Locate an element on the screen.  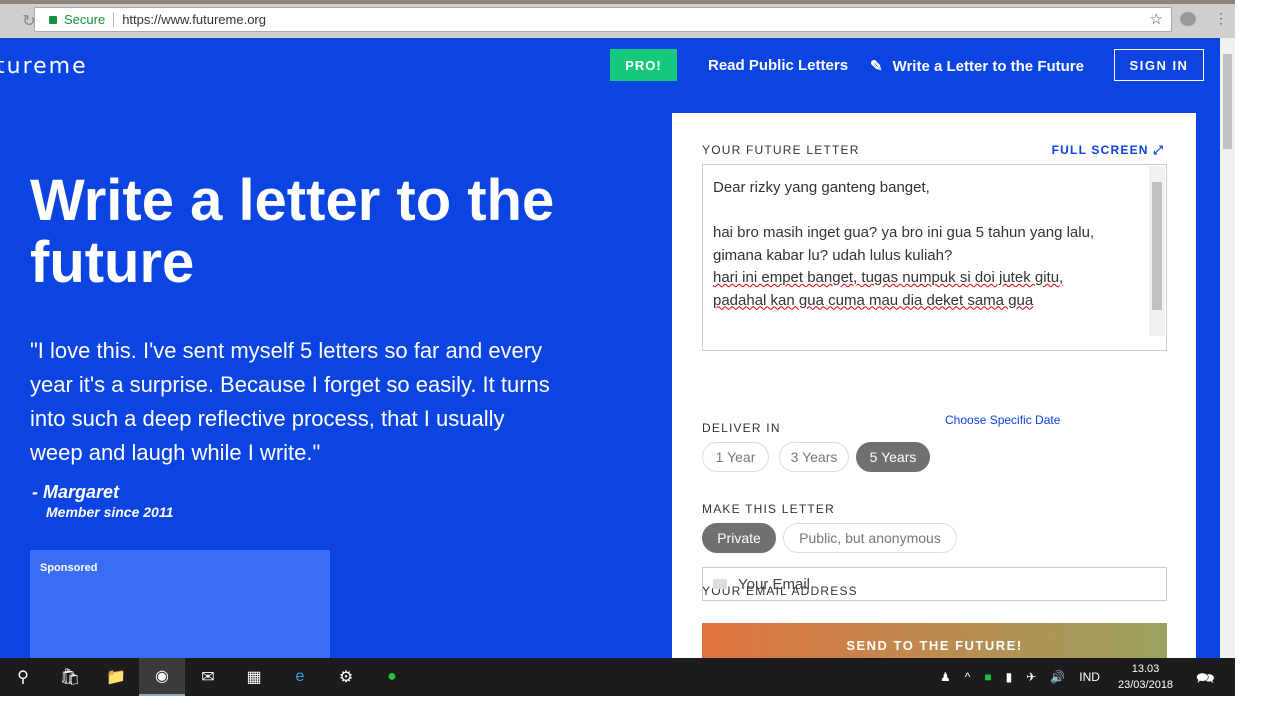
language-indicator: IND is located at coordinates (1089, 677).